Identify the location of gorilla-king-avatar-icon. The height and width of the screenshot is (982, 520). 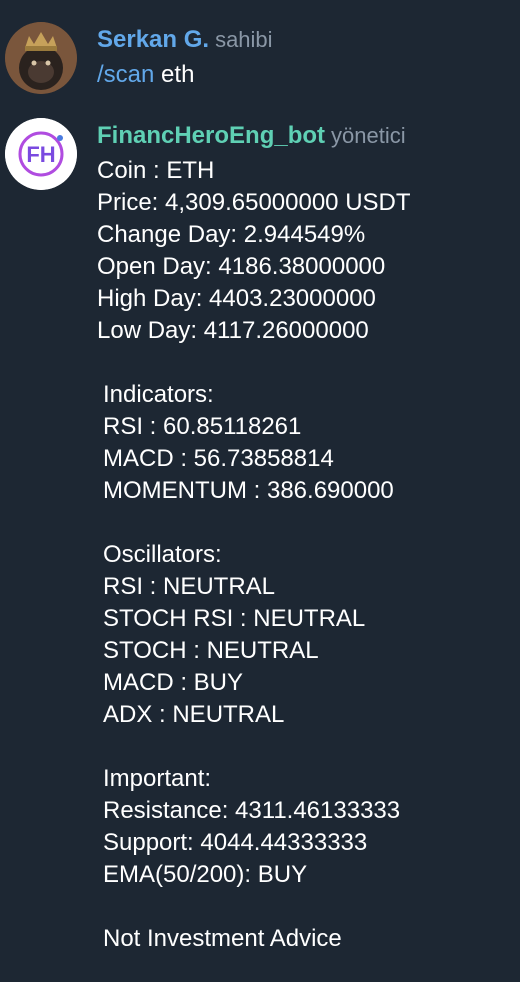
(41, 58).